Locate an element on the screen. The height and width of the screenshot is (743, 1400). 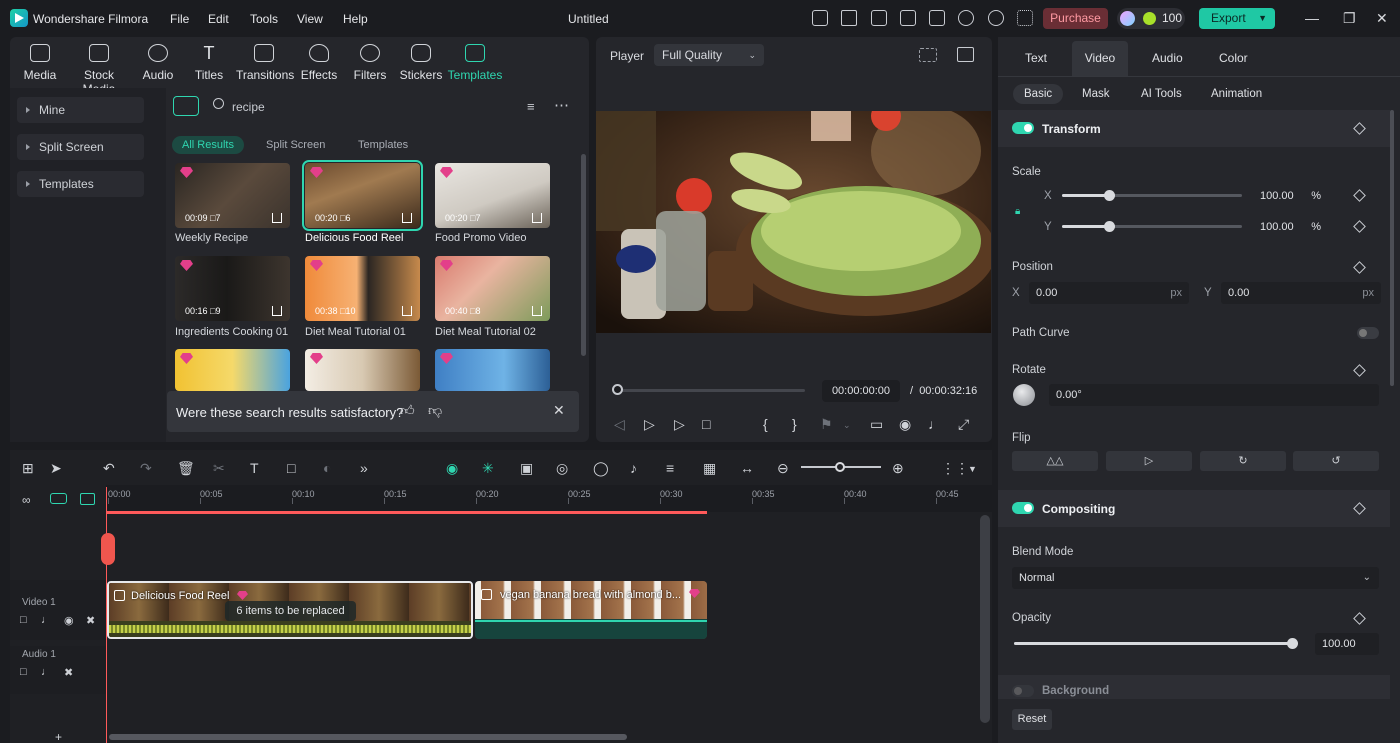
tab-media: Media is located at coordinates (40, 63).